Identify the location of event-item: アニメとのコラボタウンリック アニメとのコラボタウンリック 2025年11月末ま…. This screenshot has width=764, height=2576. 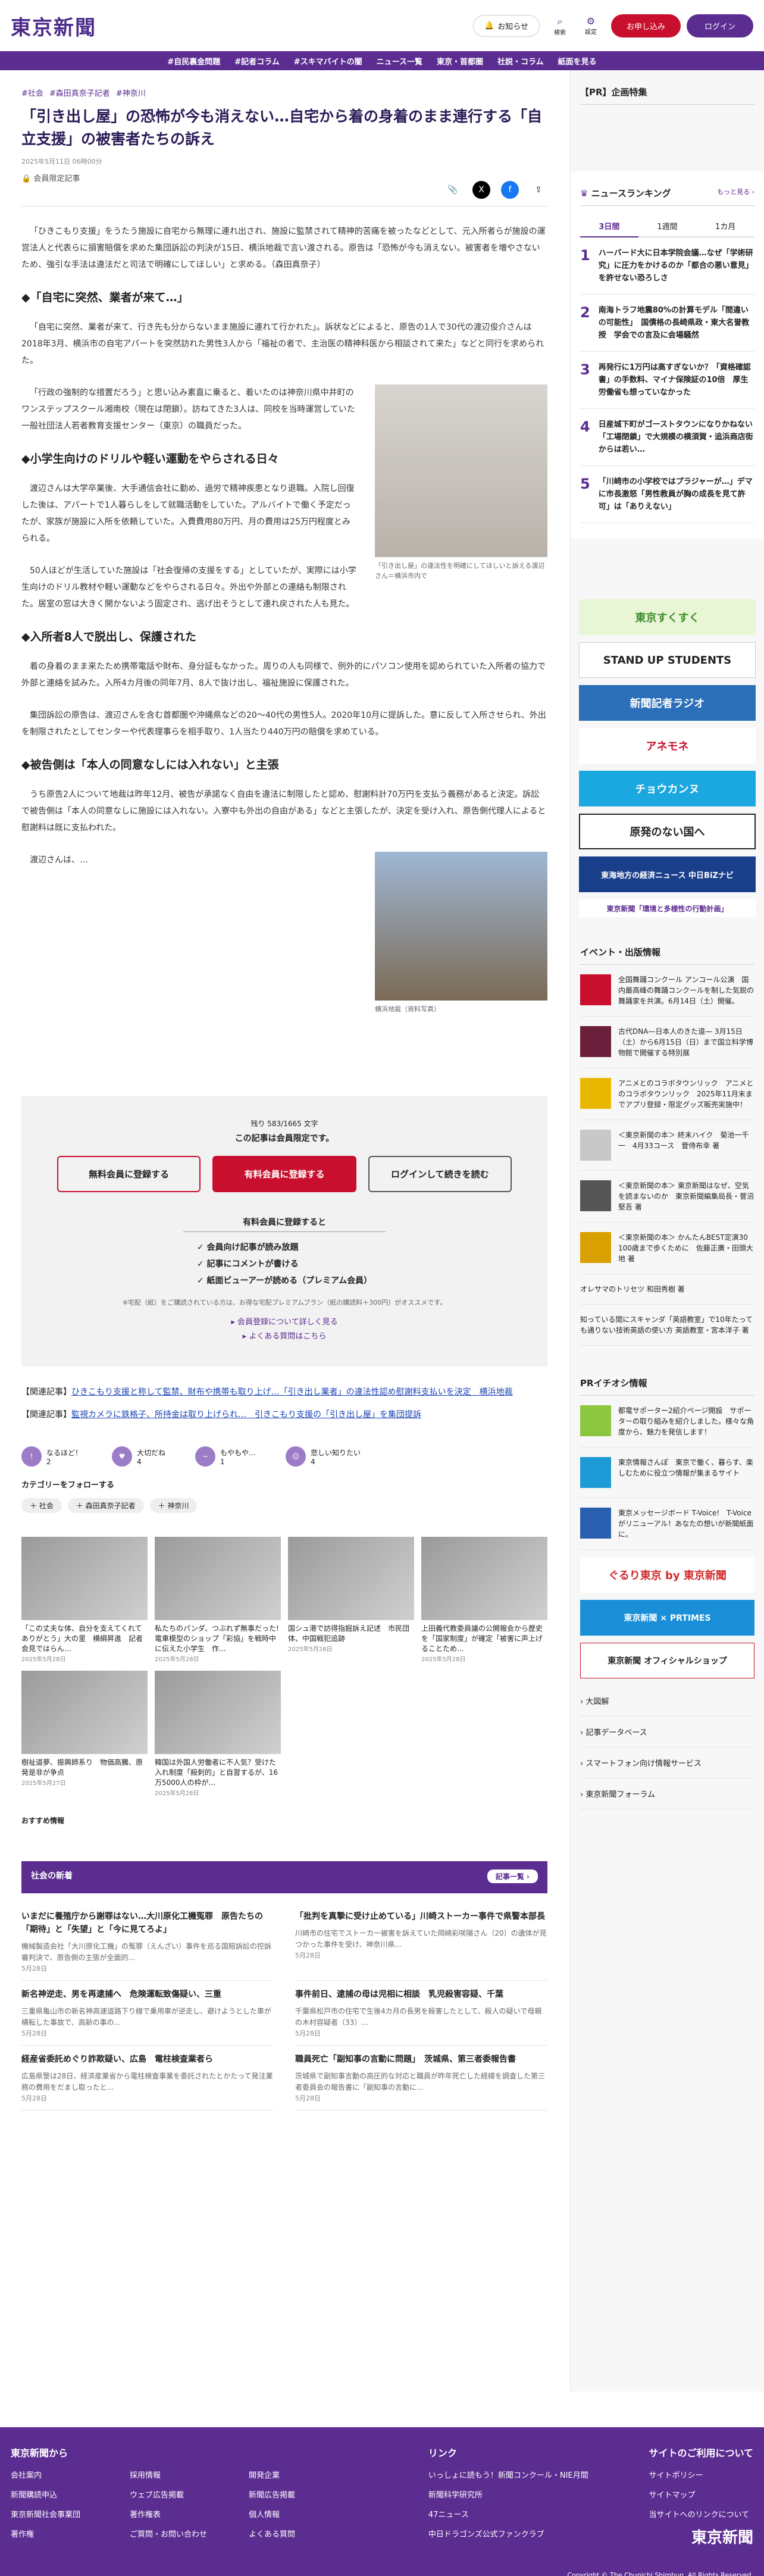
(667, 1094).